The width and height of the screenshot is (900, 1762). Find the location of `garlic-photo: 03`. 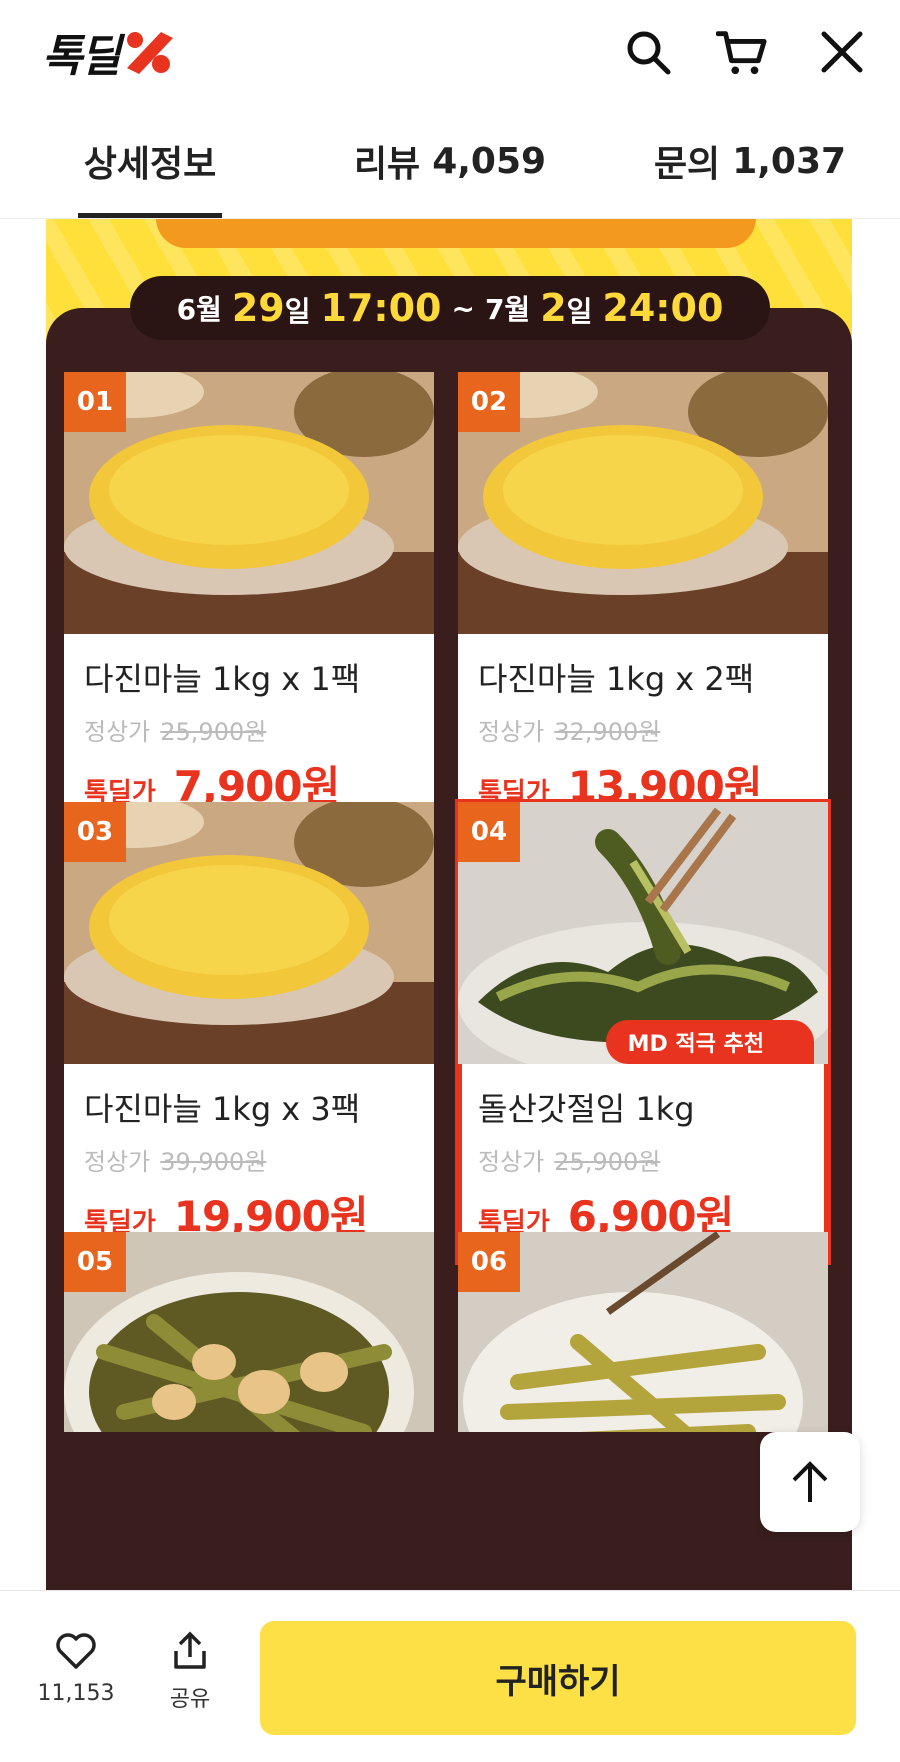

garlic-photo: 03 is located at coordinates (249, 933).